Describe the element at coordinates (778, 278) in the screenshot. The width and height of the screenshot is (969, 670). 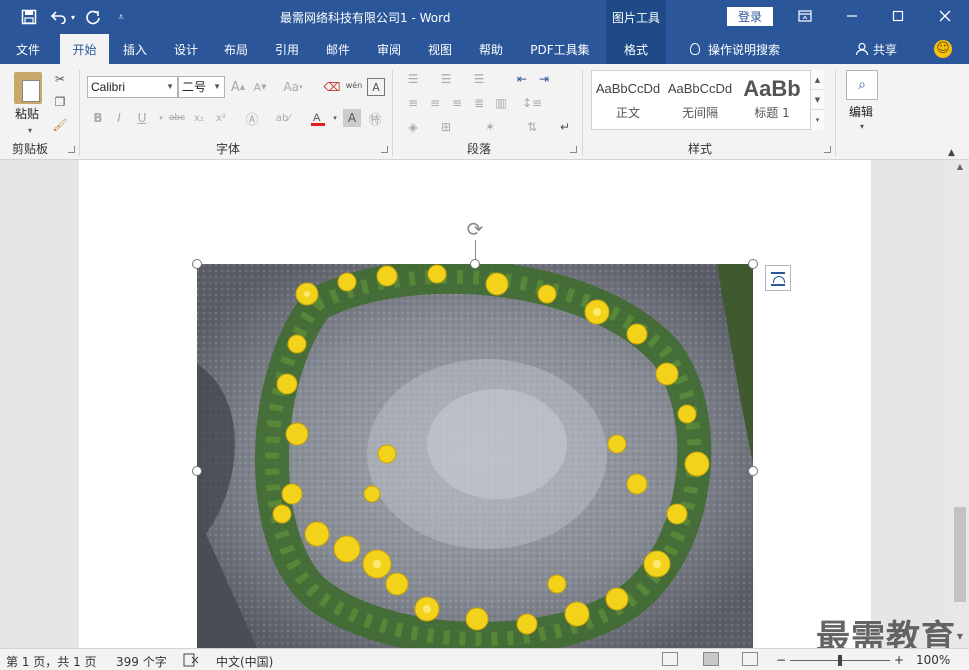
I see `layout-options-icon` at that location.